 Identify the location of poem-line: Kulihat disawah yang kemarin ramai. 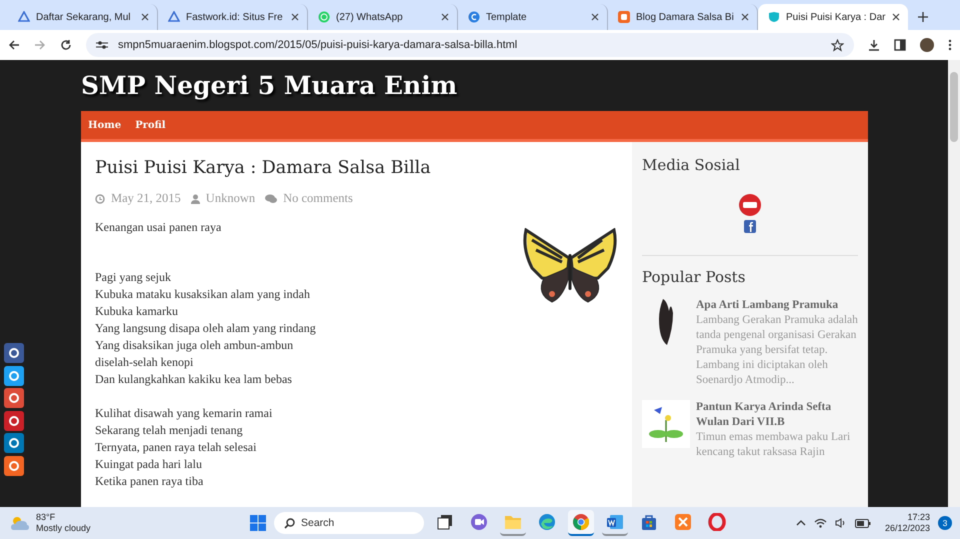
(184, 413).